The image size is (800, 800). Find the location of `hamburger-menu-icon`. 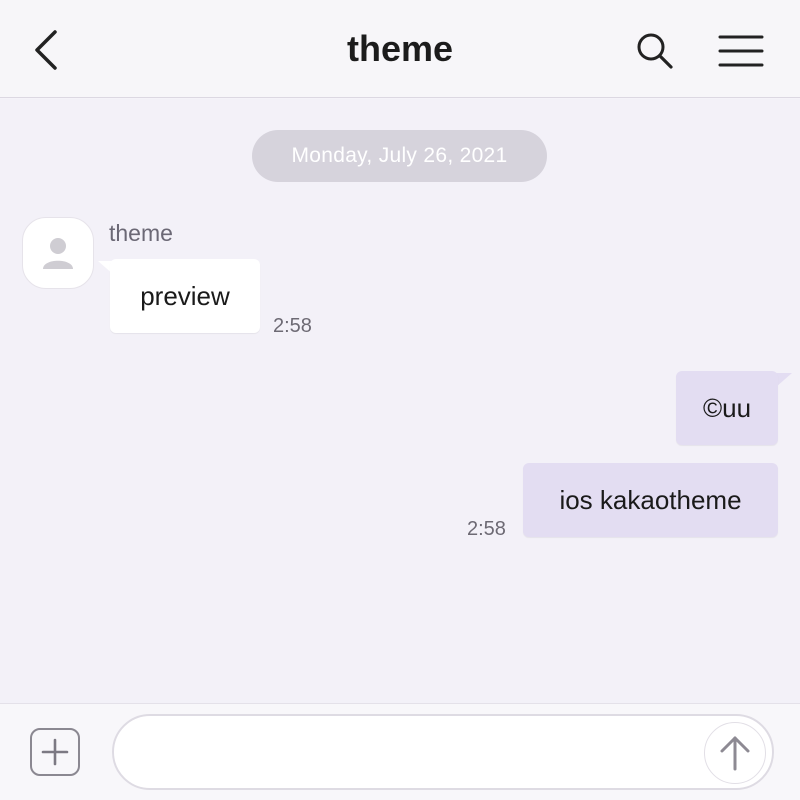

hamburger-menu-icon is located at coordinates (741, 51).